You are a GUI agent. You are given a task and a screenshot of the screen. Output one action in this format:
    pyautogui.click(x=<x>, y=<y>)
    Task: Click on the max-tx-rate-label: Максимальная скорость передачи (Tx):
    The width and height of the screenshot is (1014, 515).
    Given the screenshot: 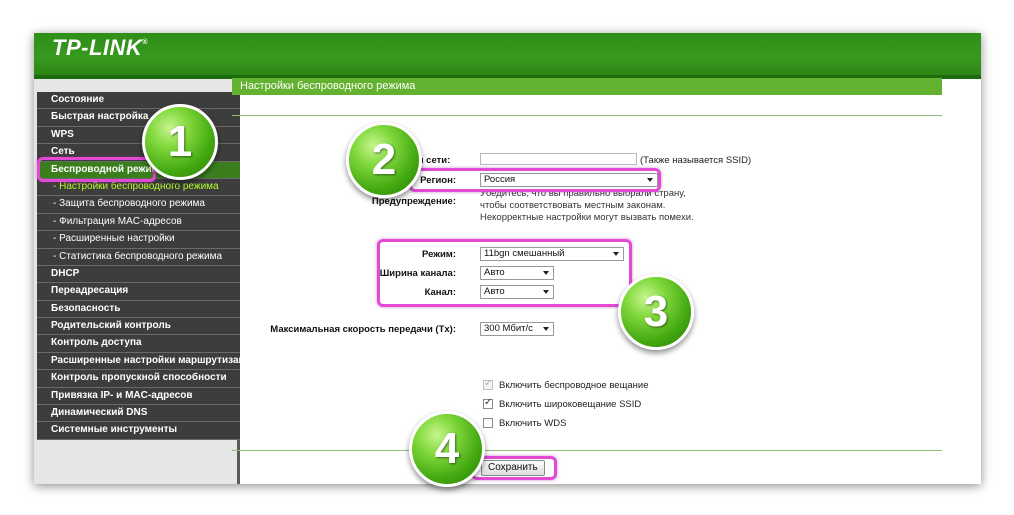 What is the action you would take?
    pyautogui.click(x=363, y=329)
    